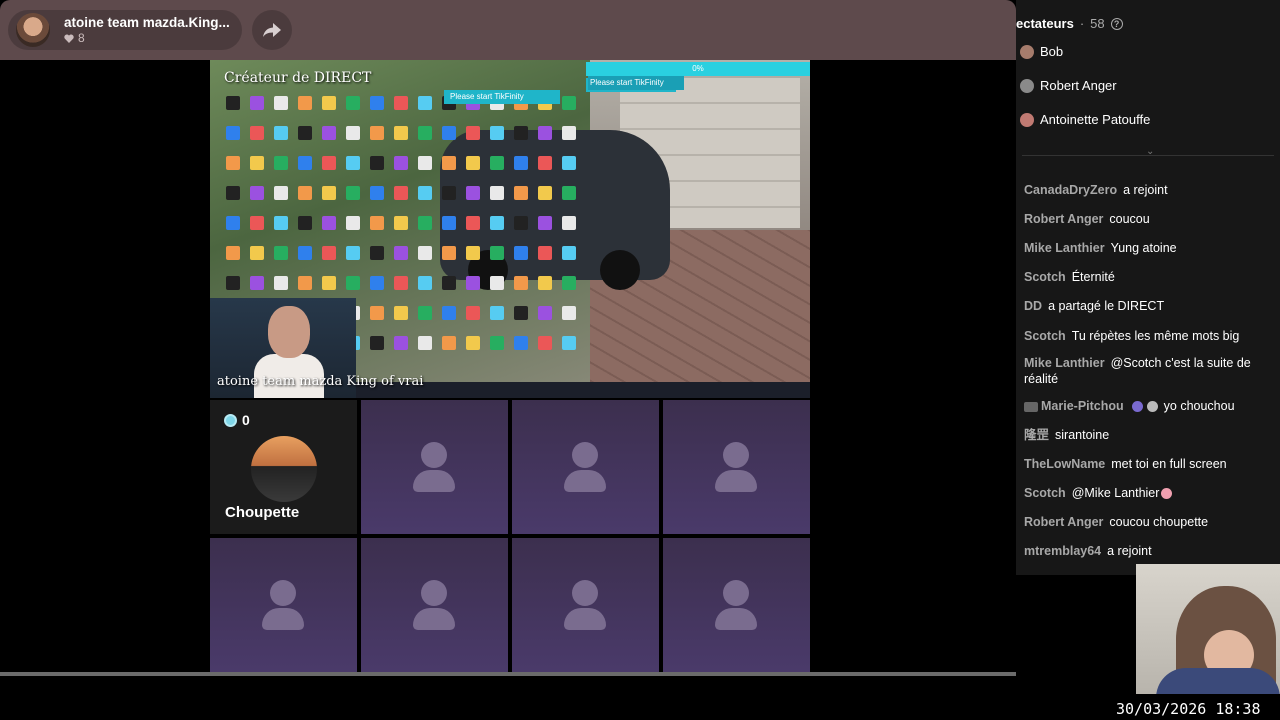  Describe the element at coordinates (1149, 306) in the screenshot. I see `chat-message: DD a partagé le DIRECT` at that location.